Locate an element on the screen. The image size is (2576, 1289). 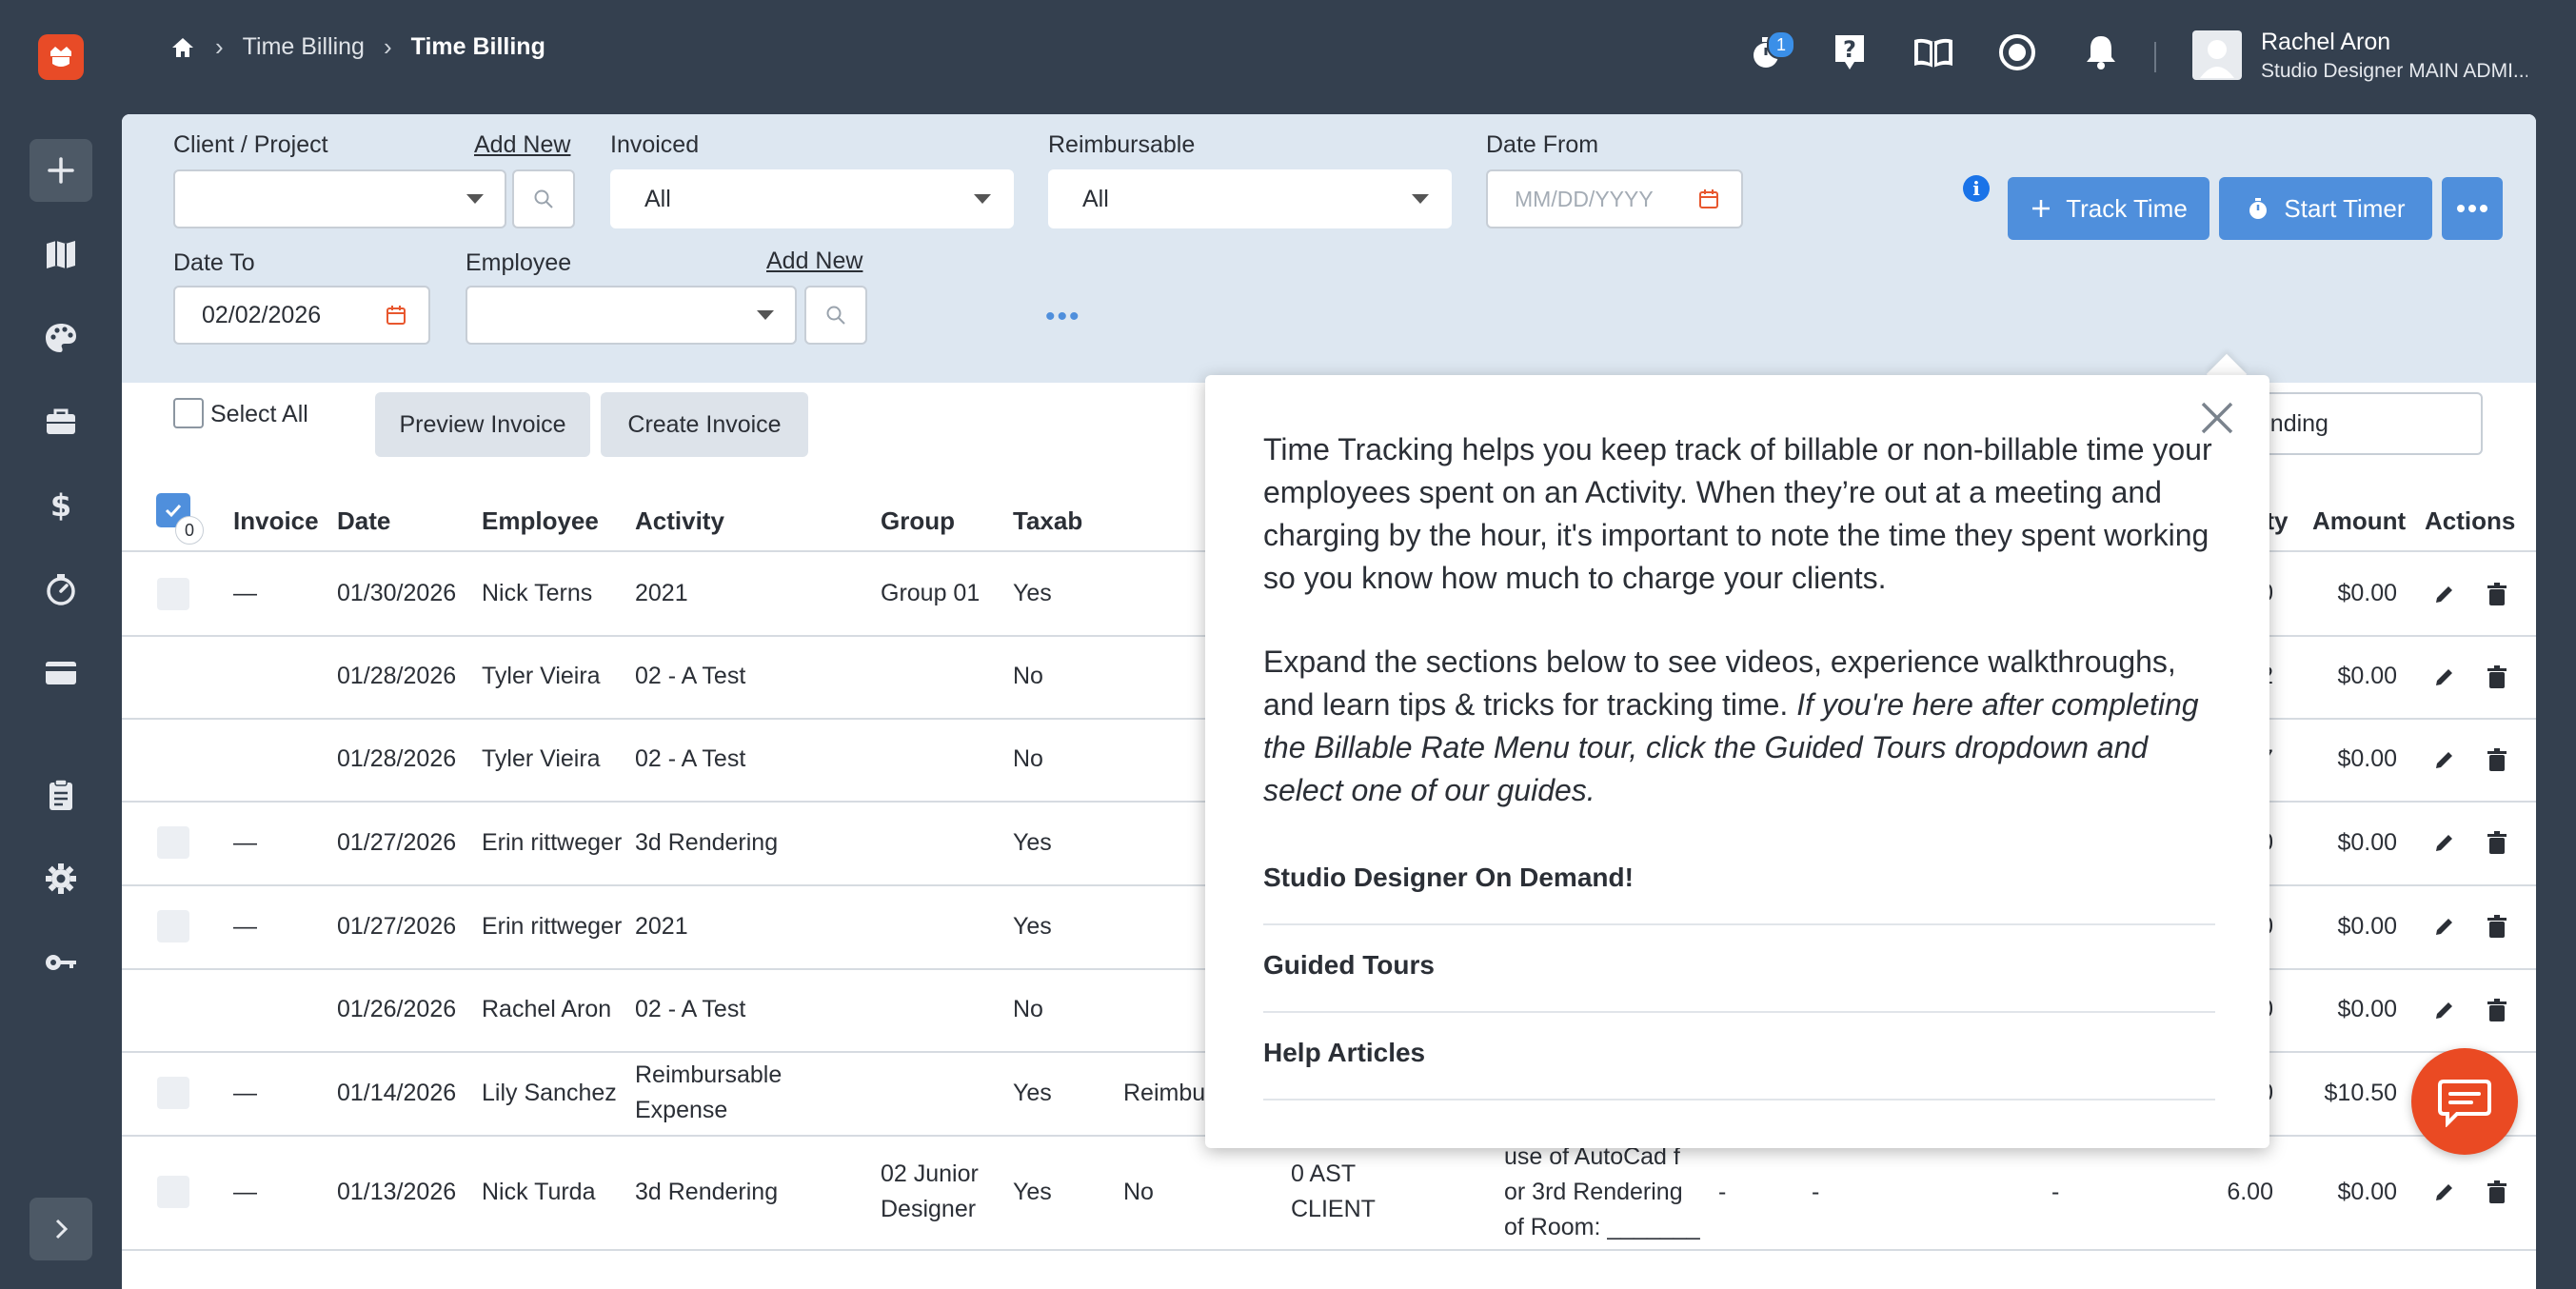
cell-taxable: No is located at coordinates (1028, 676).